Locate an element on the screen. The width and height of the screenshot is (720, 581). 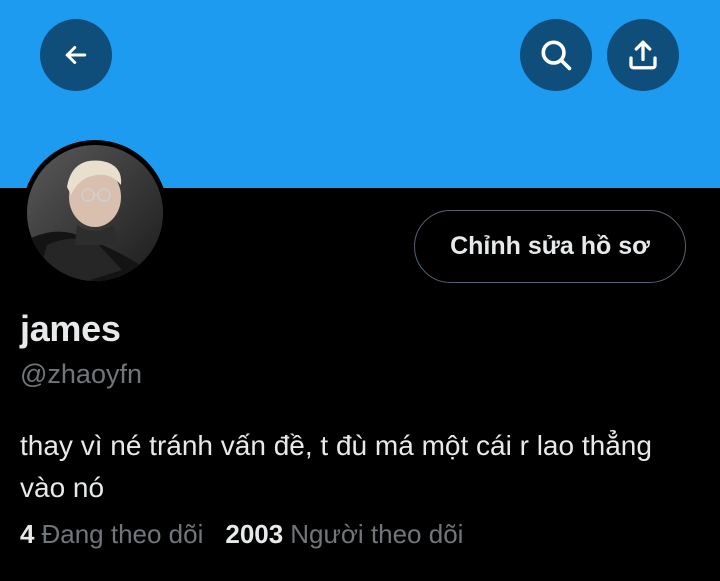
profile-photo is located at coordinates (95, 213).